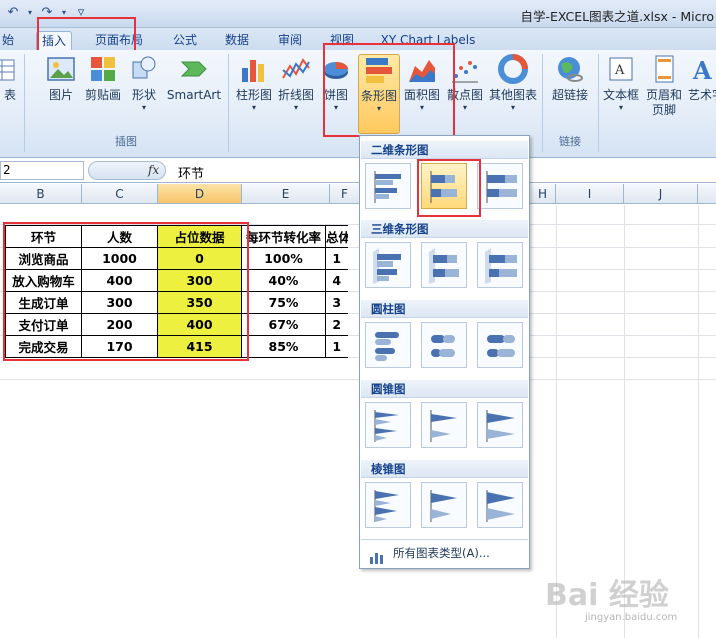 The image size is (716, 638). Describe the element at coordinates (199, 258) in the screenshot. I see `cell: 0` at that location.